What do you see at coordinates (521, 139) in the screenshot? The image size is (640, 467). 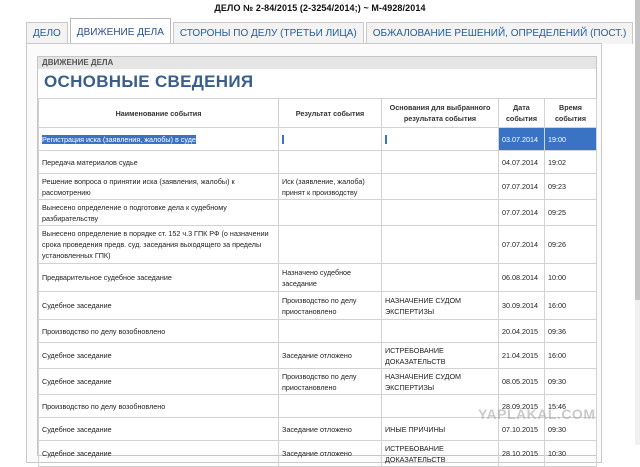 I see `cell-date: 03.07.2014` at bounding box center [521, 139].